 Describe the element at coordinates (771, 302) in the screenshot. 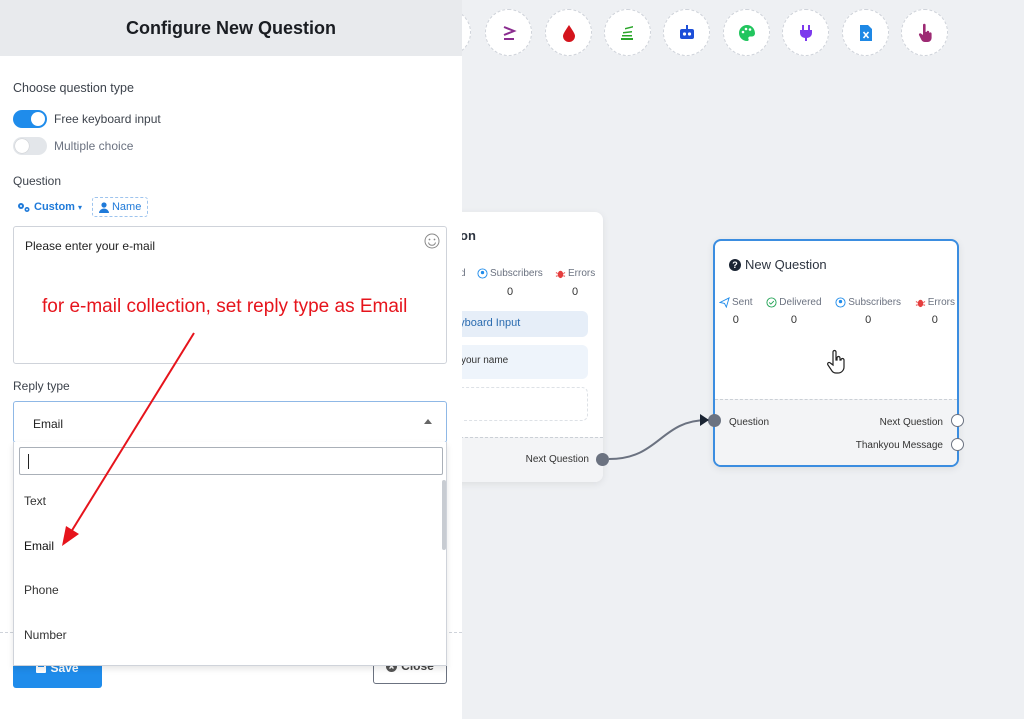

I see `check-circle-icon` at that location.